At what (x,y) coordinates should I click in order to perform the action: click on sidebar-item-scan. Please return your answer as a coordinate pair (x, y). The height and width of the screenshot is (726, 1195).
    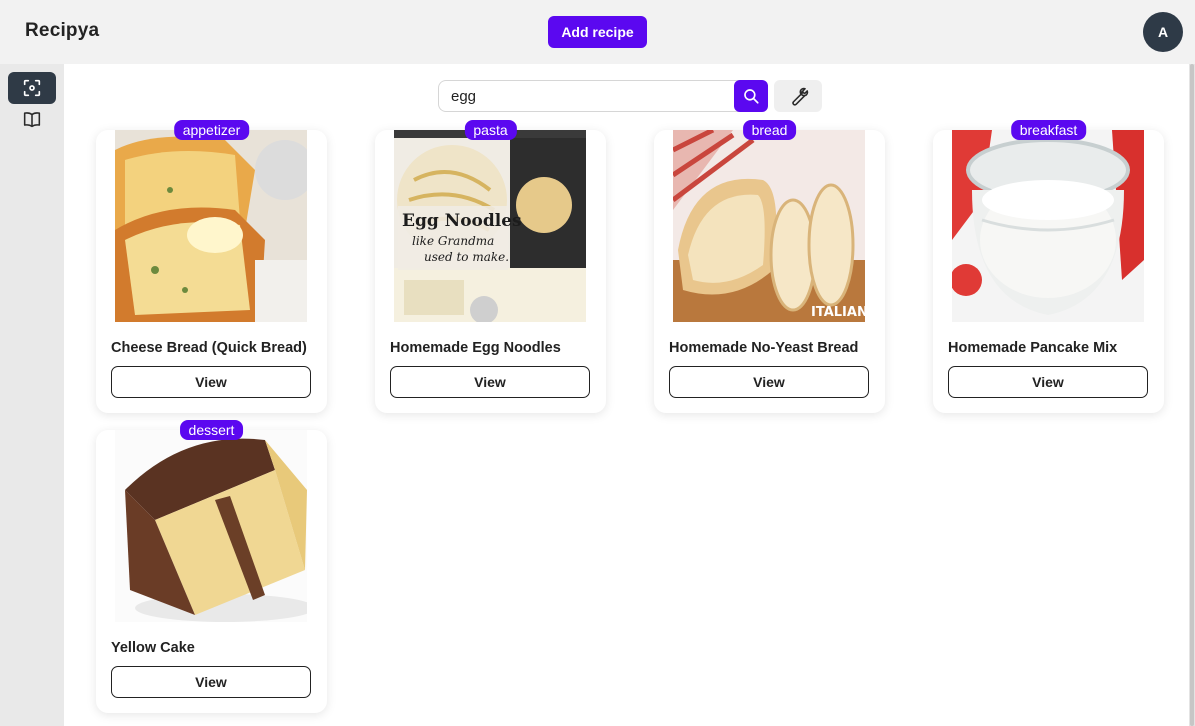
    Looking at the image, I should click on (32, 88).